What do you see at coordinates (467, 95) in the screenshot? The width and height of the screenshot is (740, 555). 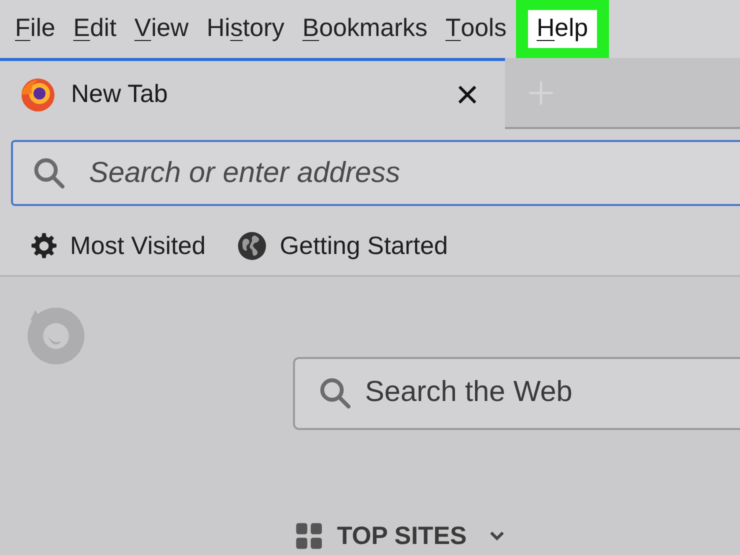 I see `close-tab-button: ×` at bounding box center [467, 95].